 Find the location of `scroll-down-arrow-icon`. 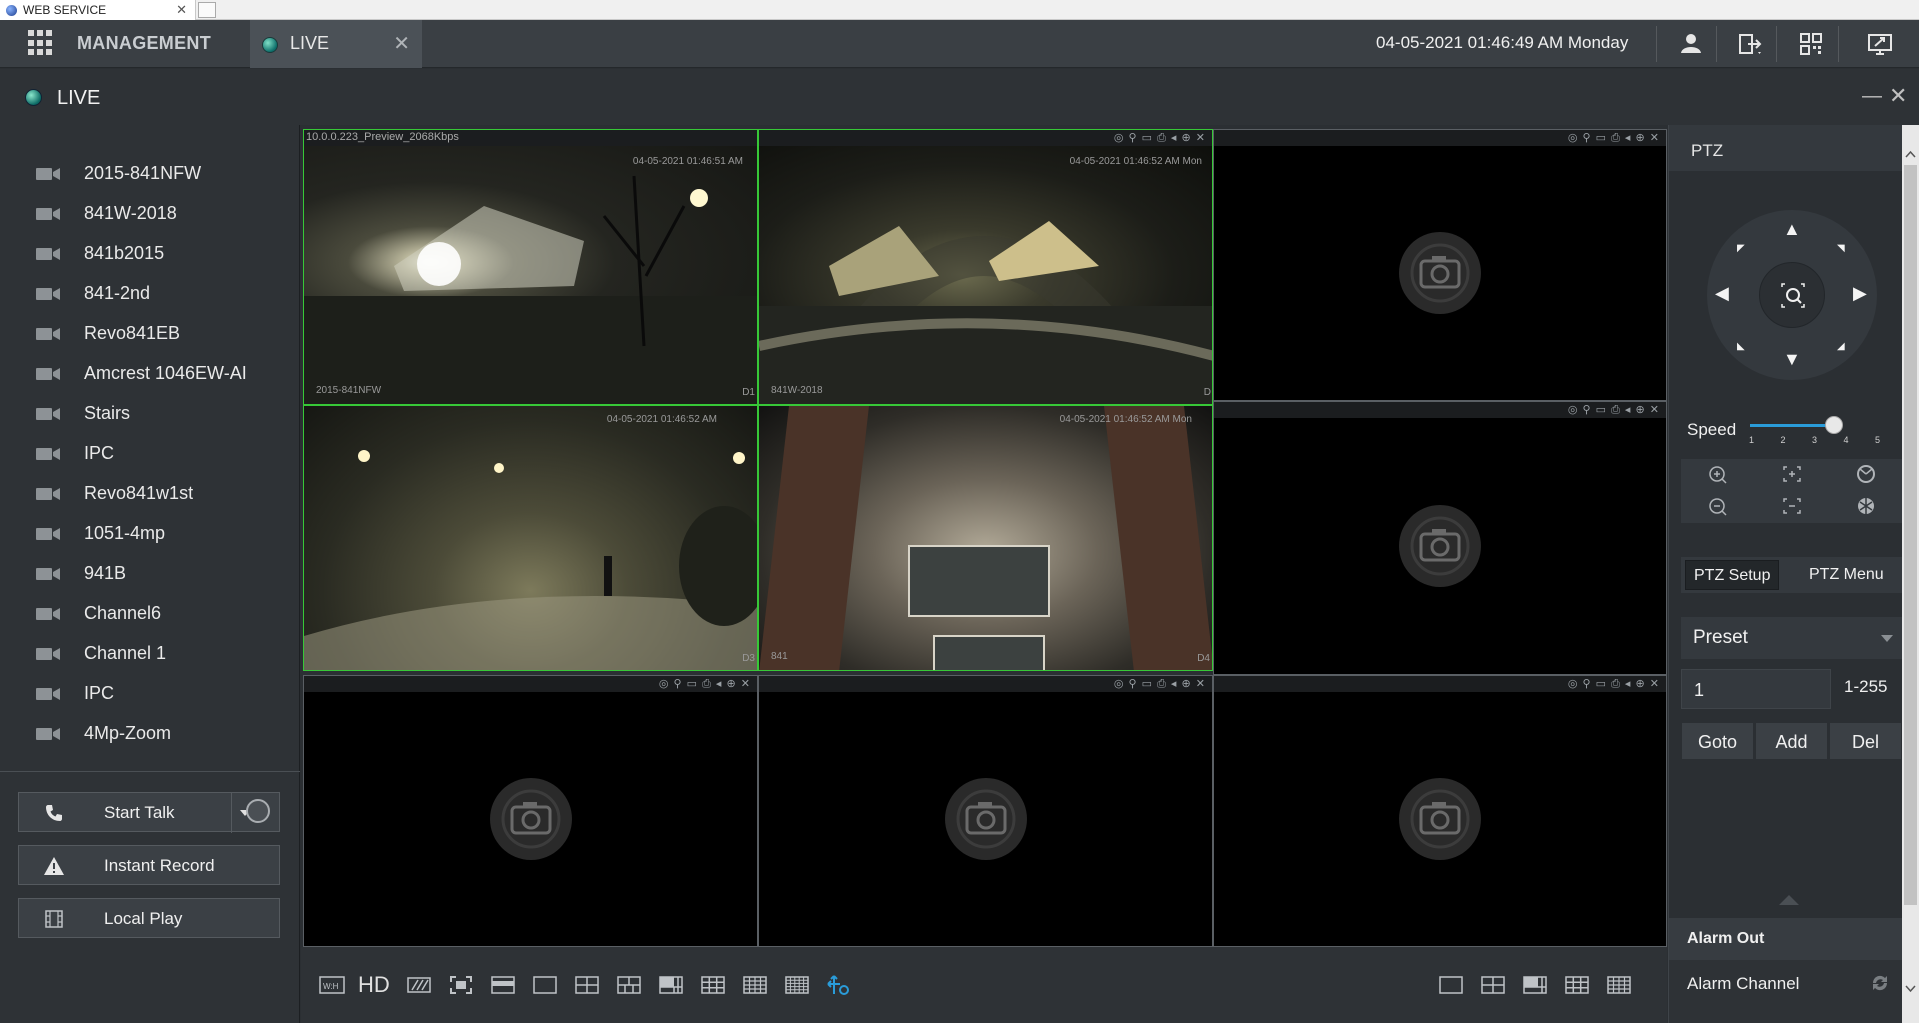

scroll-down-arrow-icon is located at coordinates (1910, 988).